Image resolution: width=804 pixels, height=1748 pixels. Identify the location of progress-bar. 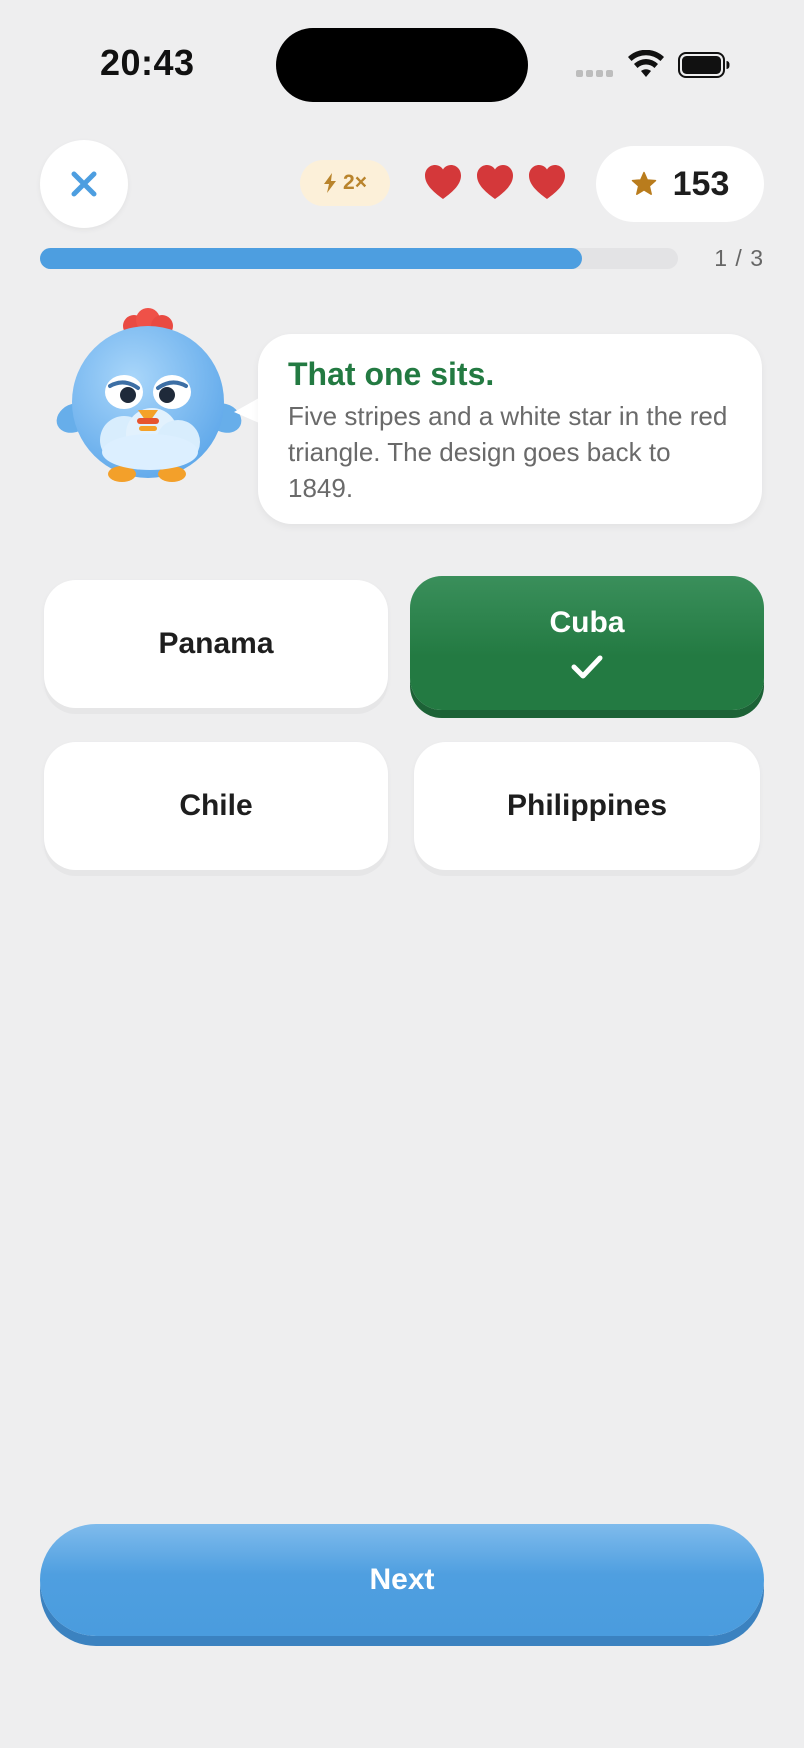
(359, 258).